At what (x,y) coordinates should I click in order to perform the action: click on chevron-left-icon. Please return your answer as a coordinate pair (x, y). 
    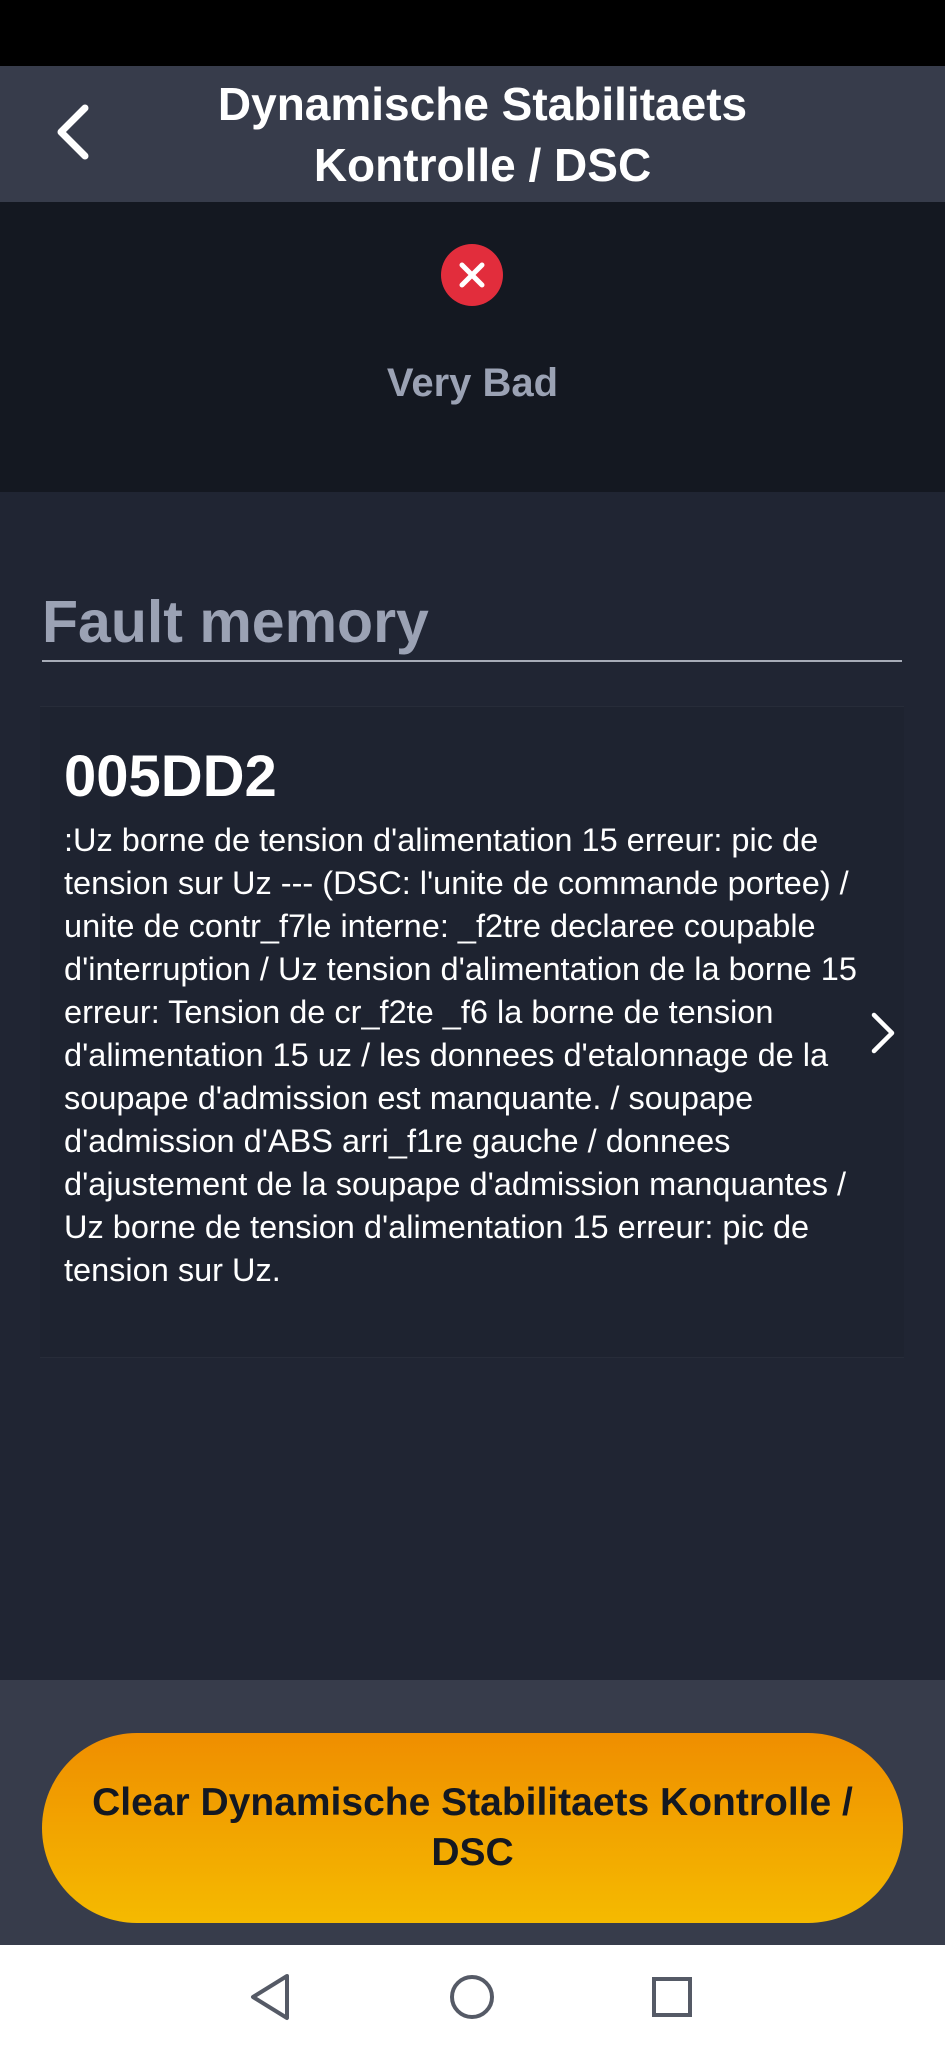
    Looking at the image, I should click on (73, 132).